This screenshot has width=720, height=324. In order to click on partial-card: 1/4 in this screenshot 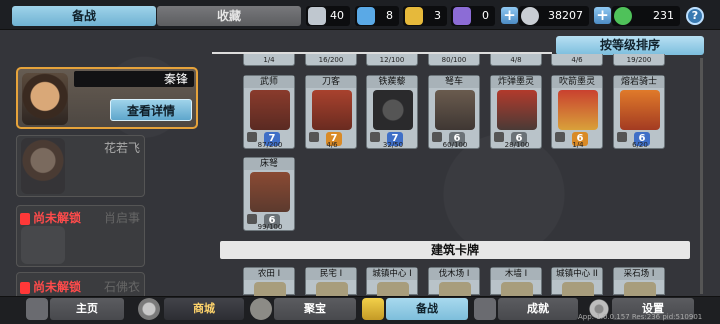, I will do `click(269, 60)`.